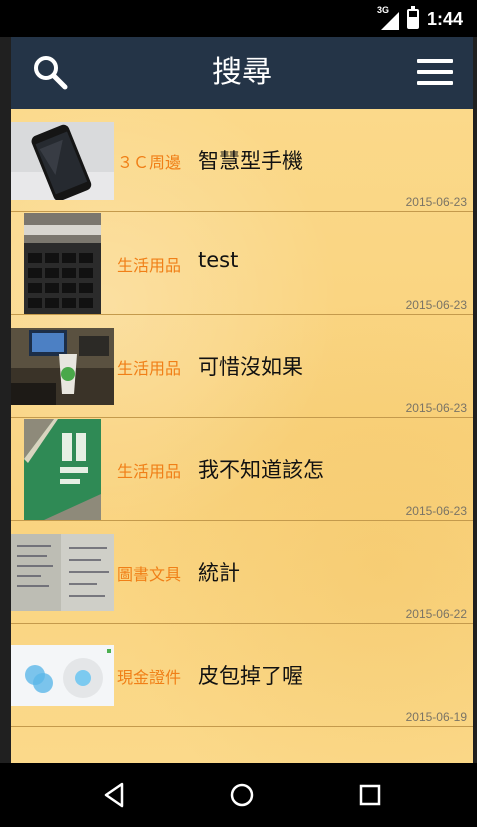  What do you see at coordinates (242, 572) in the screenshot?
I see `list-item: 圖書文具 統計 2015-06-22` at bounding box center [242, 572].